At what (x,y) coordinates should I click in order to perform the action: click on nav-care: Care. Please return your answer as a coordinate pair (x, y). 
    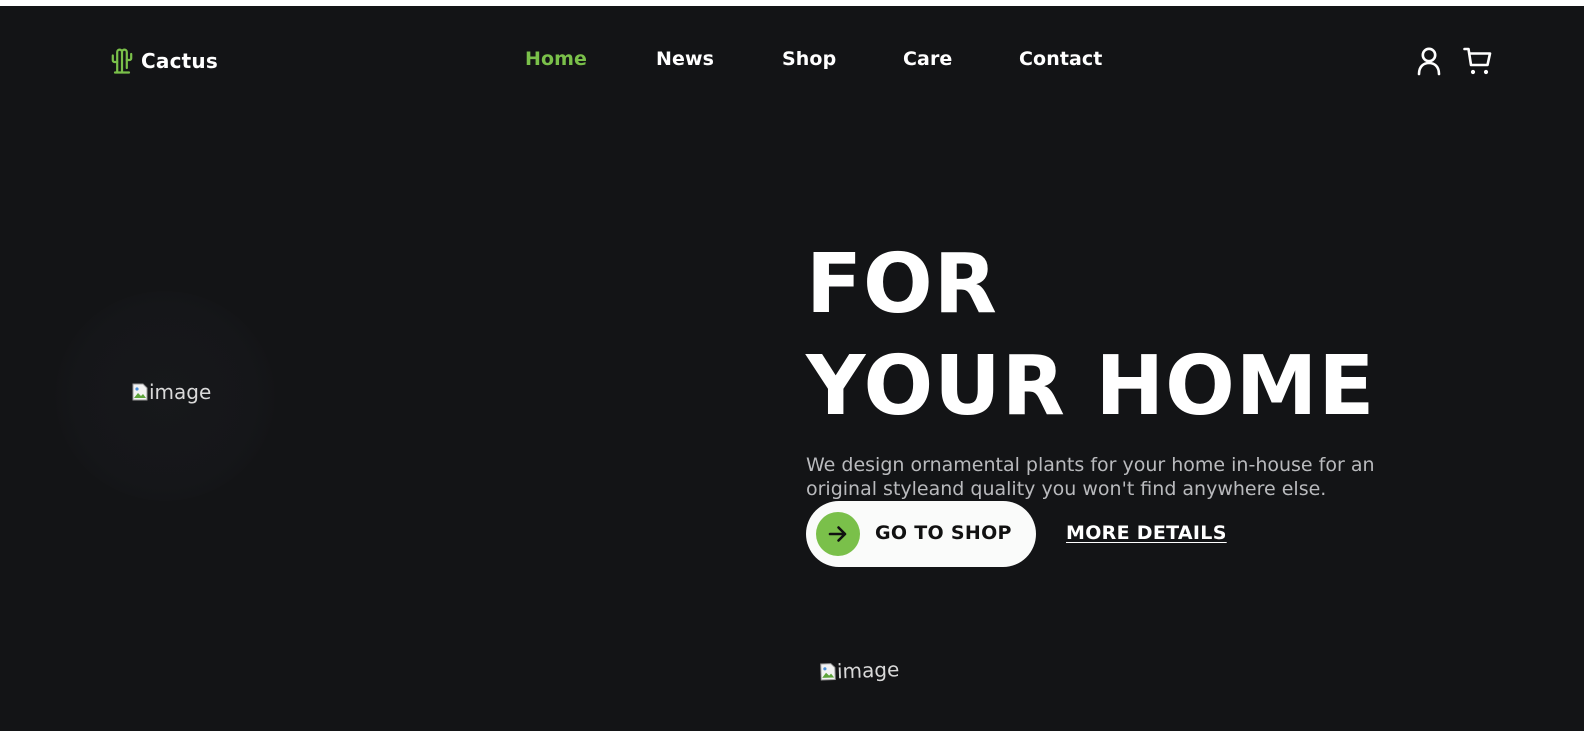
    Looking at the image, I should click on (927, 59).